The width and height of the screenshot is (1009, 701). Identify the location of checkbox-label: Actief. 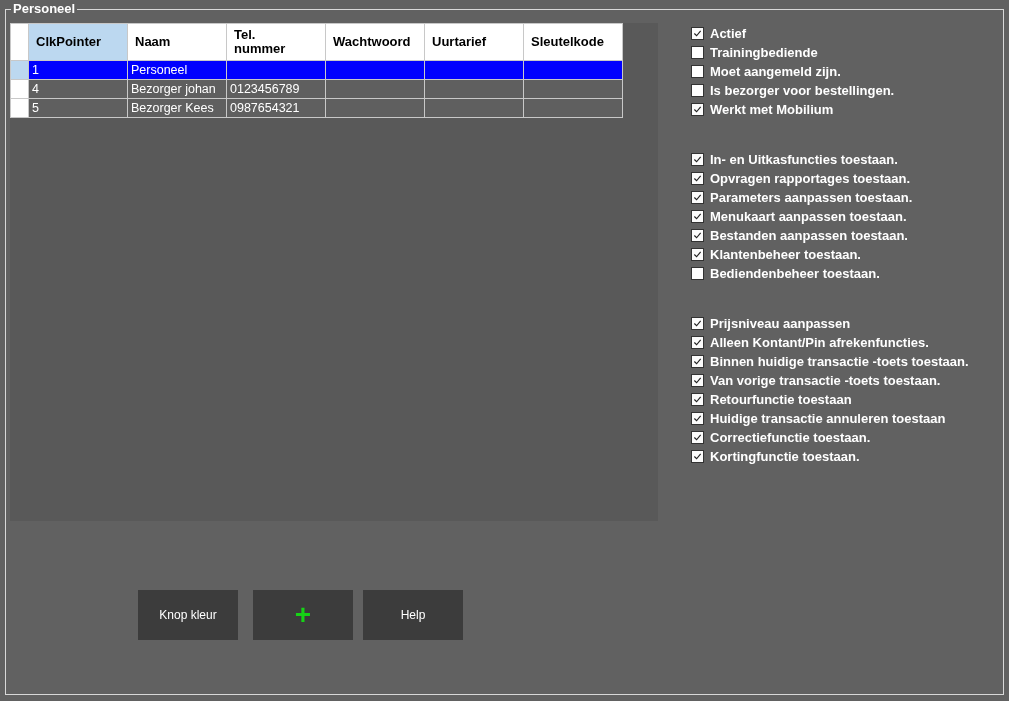
(728, 33).